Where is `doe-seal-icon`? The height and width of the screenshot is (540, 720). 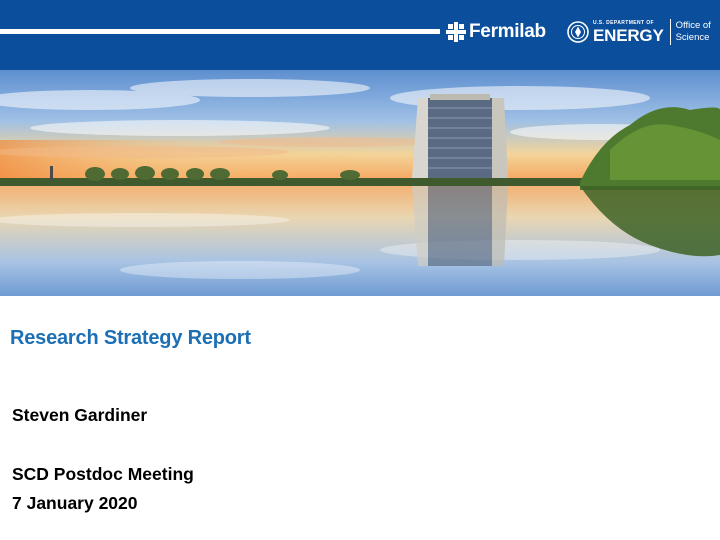 doe-seal-icon is located at coordinates (578, 32).